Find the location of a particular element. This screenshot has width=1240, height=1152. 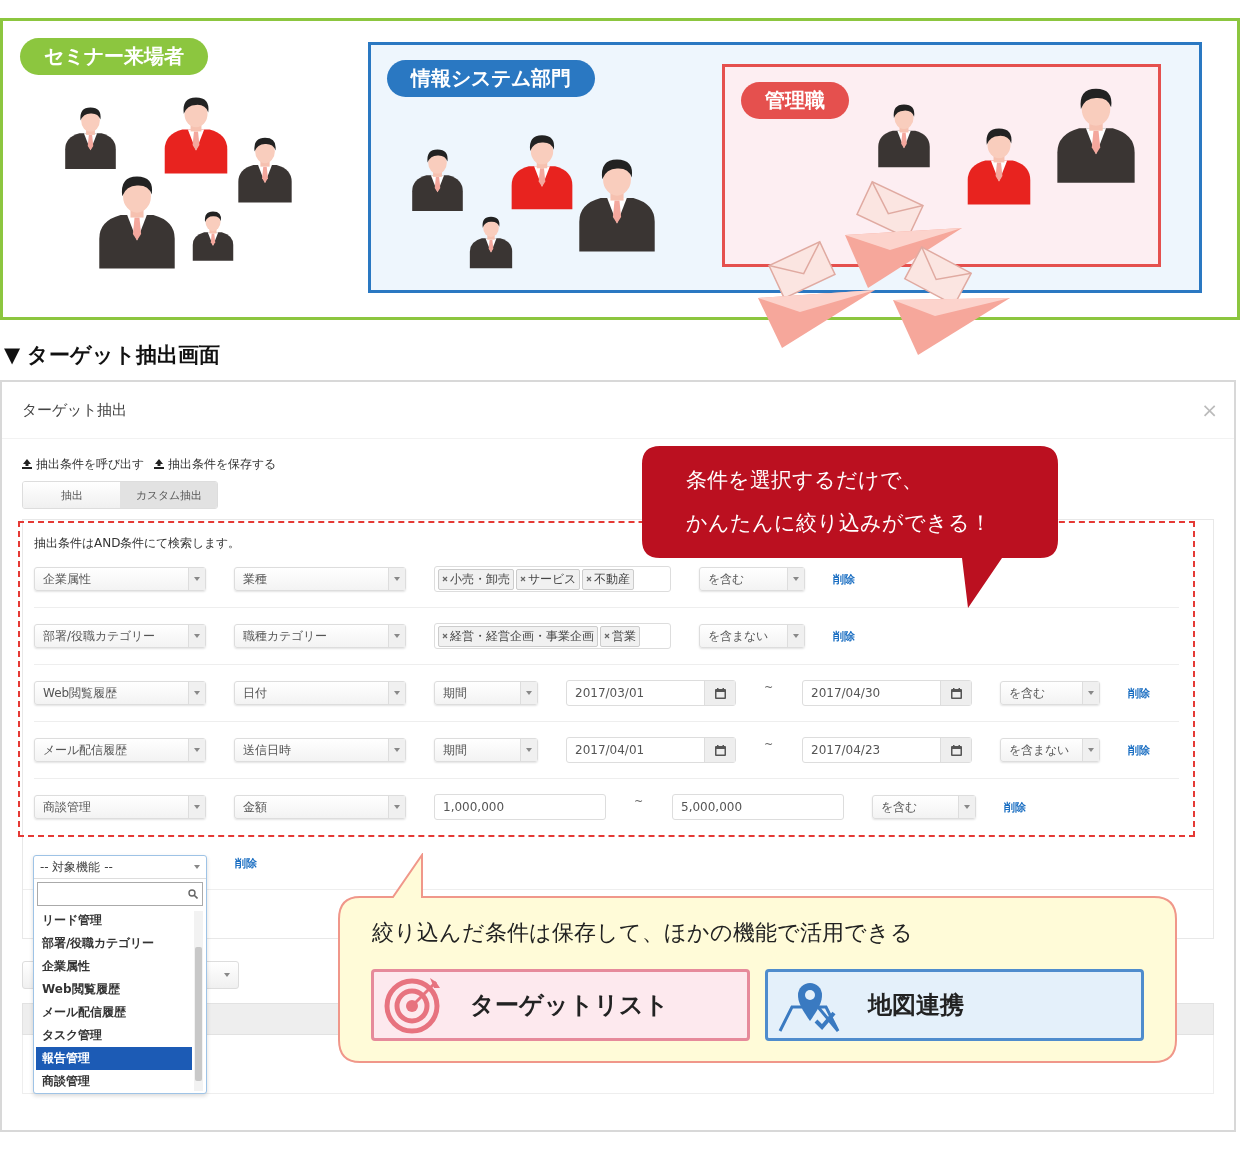

dropdown-option: 企業属性 is located at coordinates (114, 966).